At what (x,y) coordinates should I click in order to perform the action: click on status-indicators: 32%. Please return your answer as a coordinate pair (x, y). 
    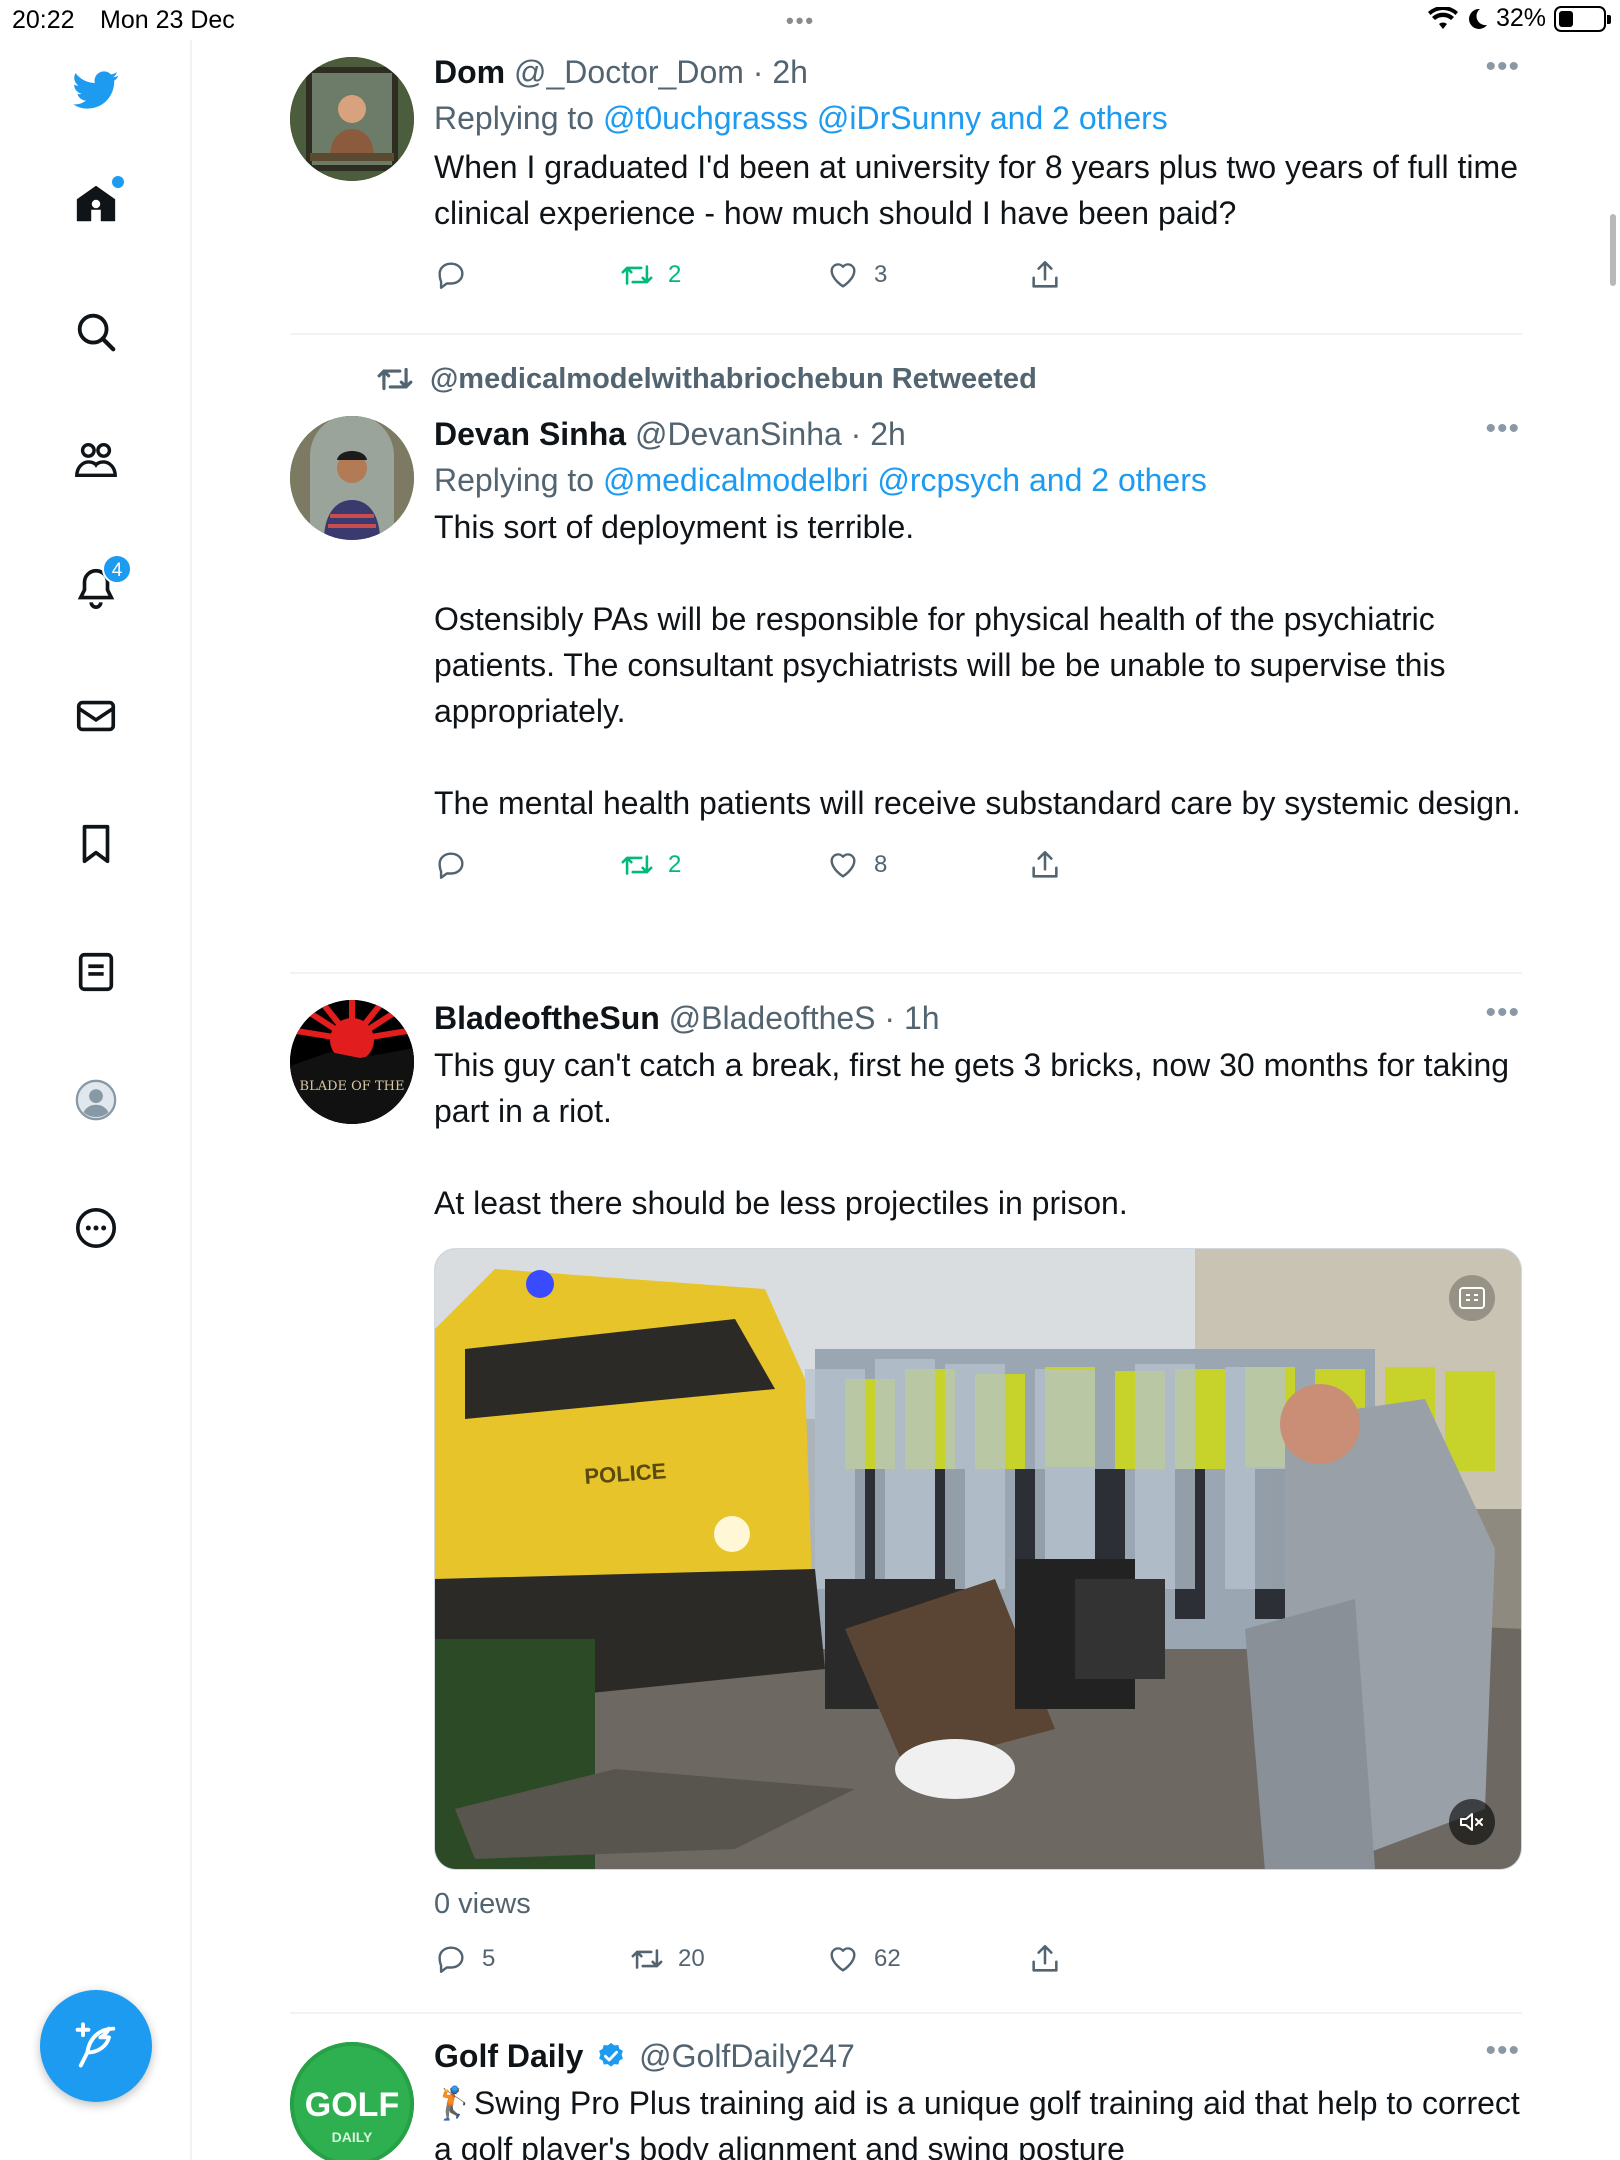
    Looking at the image, I should click on (1519, 18).